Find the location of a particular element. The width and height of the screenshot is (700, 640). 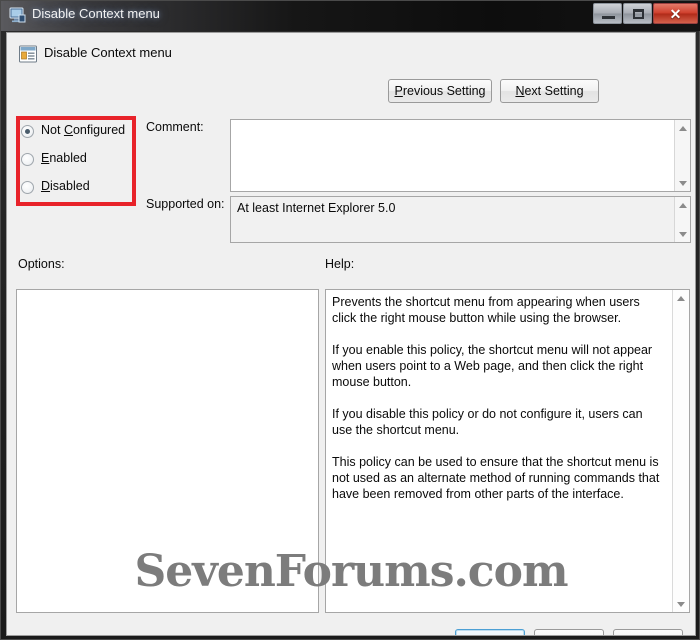

minimize-icon is located at coordinates (608, 17).